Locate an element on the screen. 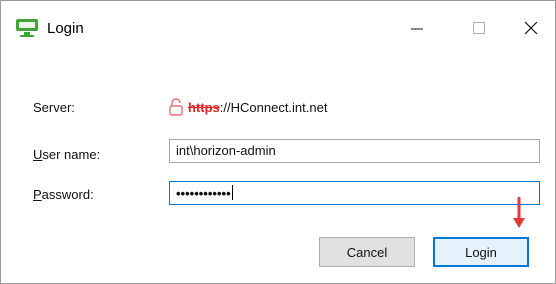 The image size is (556, 284). maximize-icon is located at coordinates (479, 28).